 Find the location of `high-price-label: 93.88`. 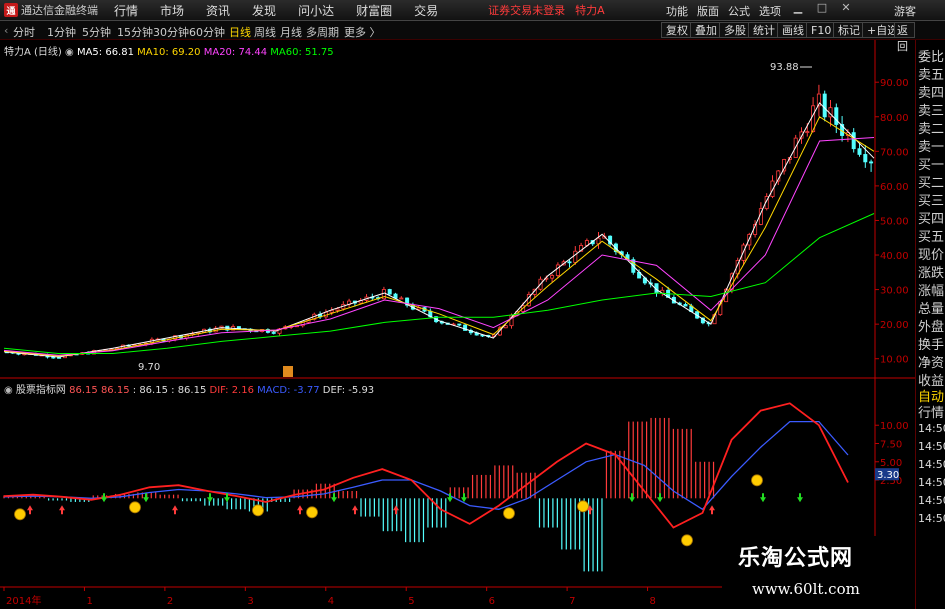

high-price-label: 93.88 is located at coordinates (784, 67).